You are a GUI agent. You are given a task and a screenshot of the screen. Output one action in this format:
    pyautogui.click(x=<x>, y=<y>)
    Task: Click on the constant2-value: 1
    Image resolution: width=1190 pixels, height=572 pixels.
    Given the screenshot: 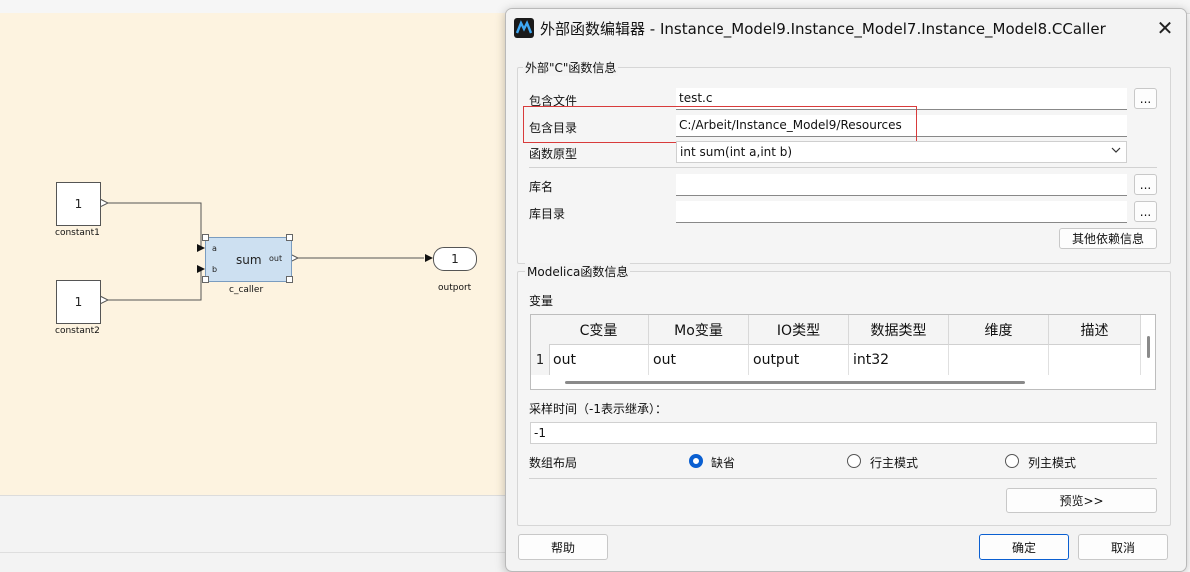 What is the action you would take?
    pyautogui.click(x=78, y=302)
    